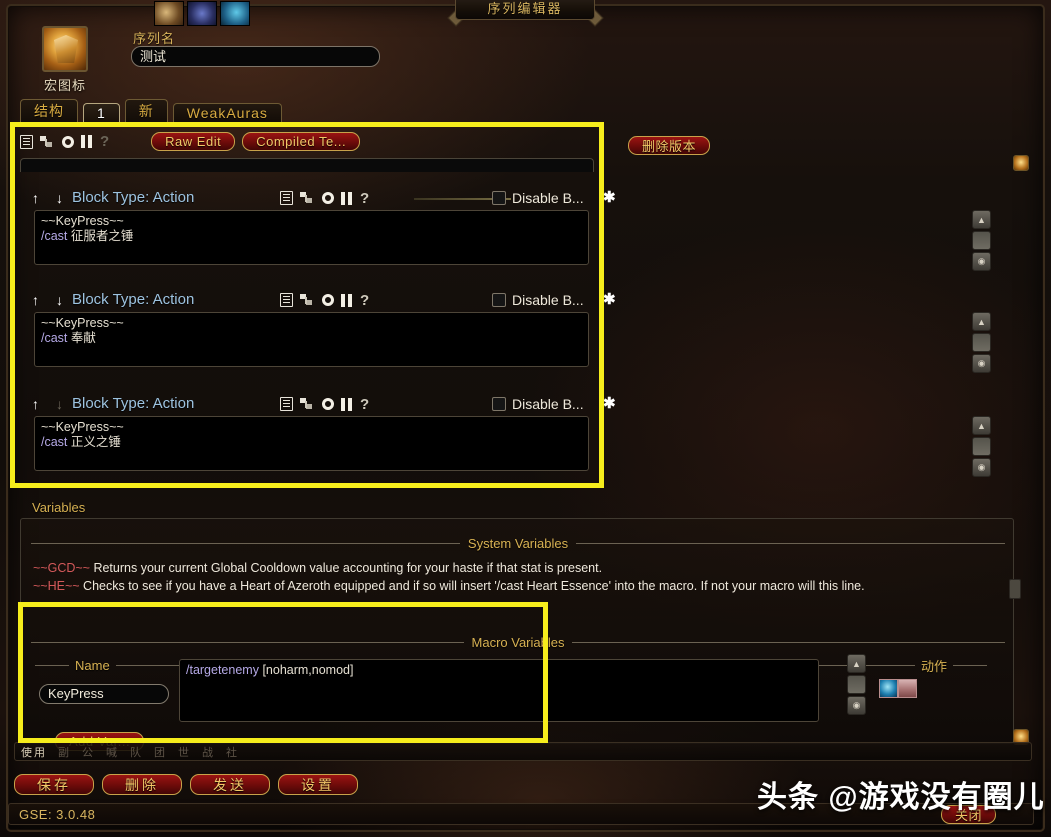 The width and height of the screenshot is (1051, 837). I want to click on system-variables-label: System Variables, so click(518, 543).